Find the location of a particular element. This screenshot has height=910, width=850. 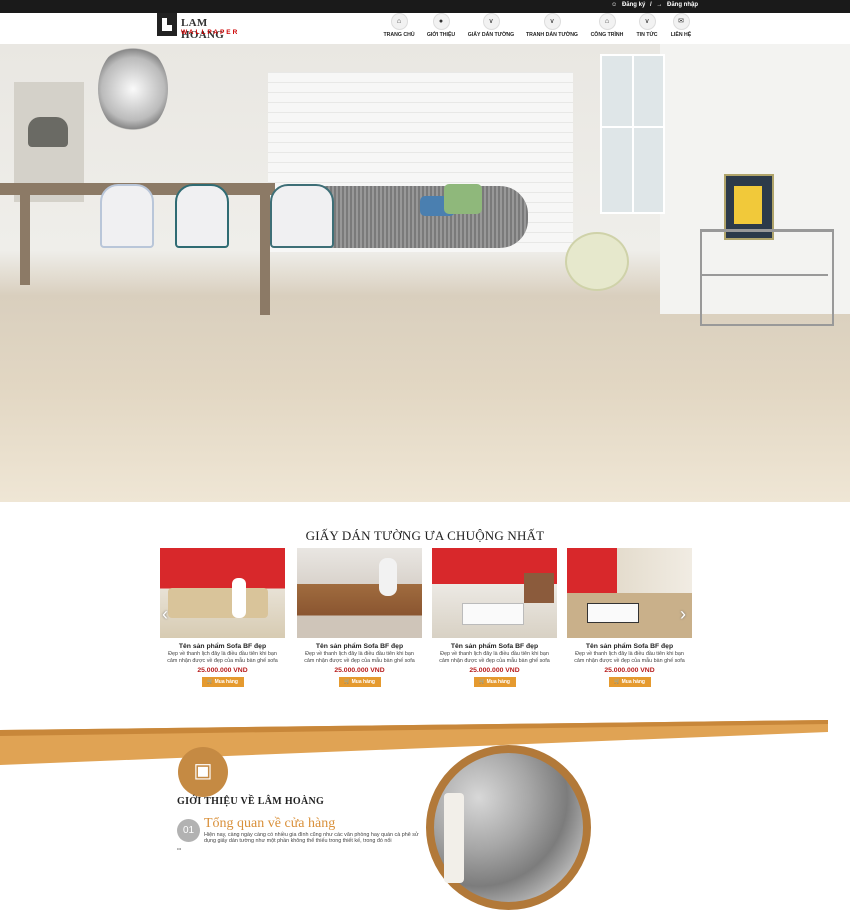

bank-icon: ⌂ is located at coordinates (607, 21).